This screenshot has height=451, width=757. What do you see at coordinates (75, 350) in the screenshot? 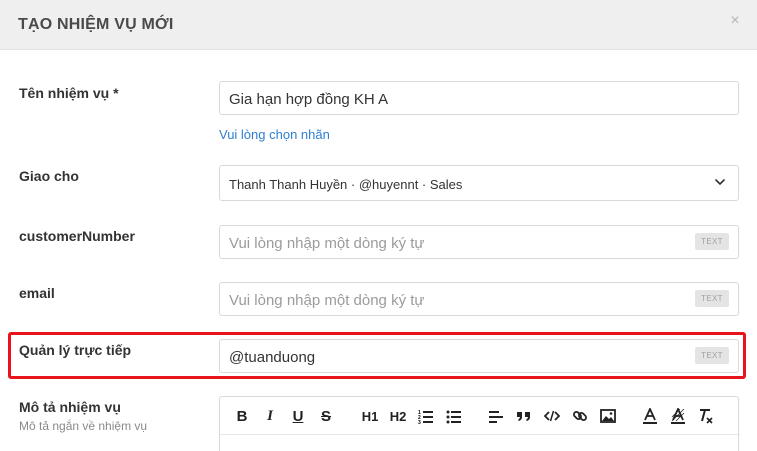
I see `direct-manager-label: Quản lý trực tiếp` at bounding box center [75, 350].